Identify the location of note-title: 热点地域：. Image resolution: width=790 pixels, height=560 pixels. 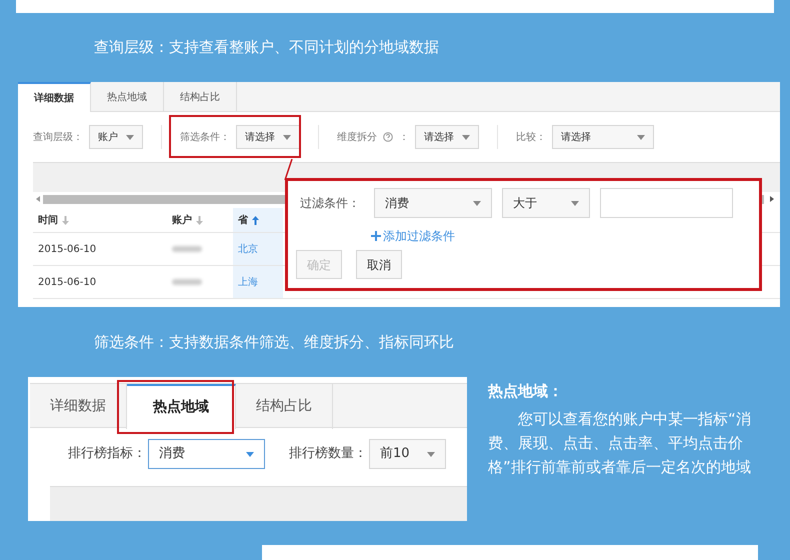
(526, 391).